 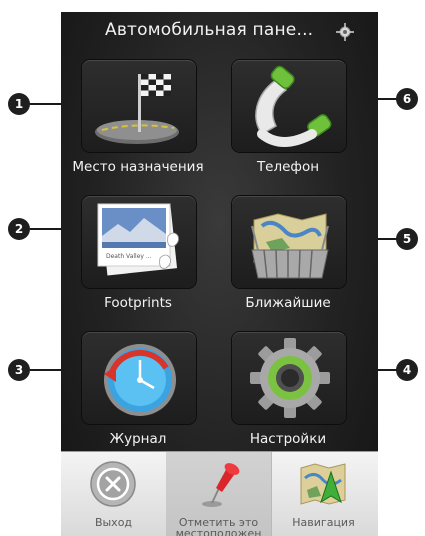 What do you see at coordinates (218, 526) in the screenshot?
I see `dock-label: Отметить это местоположен` at bounding box center [218, 526].